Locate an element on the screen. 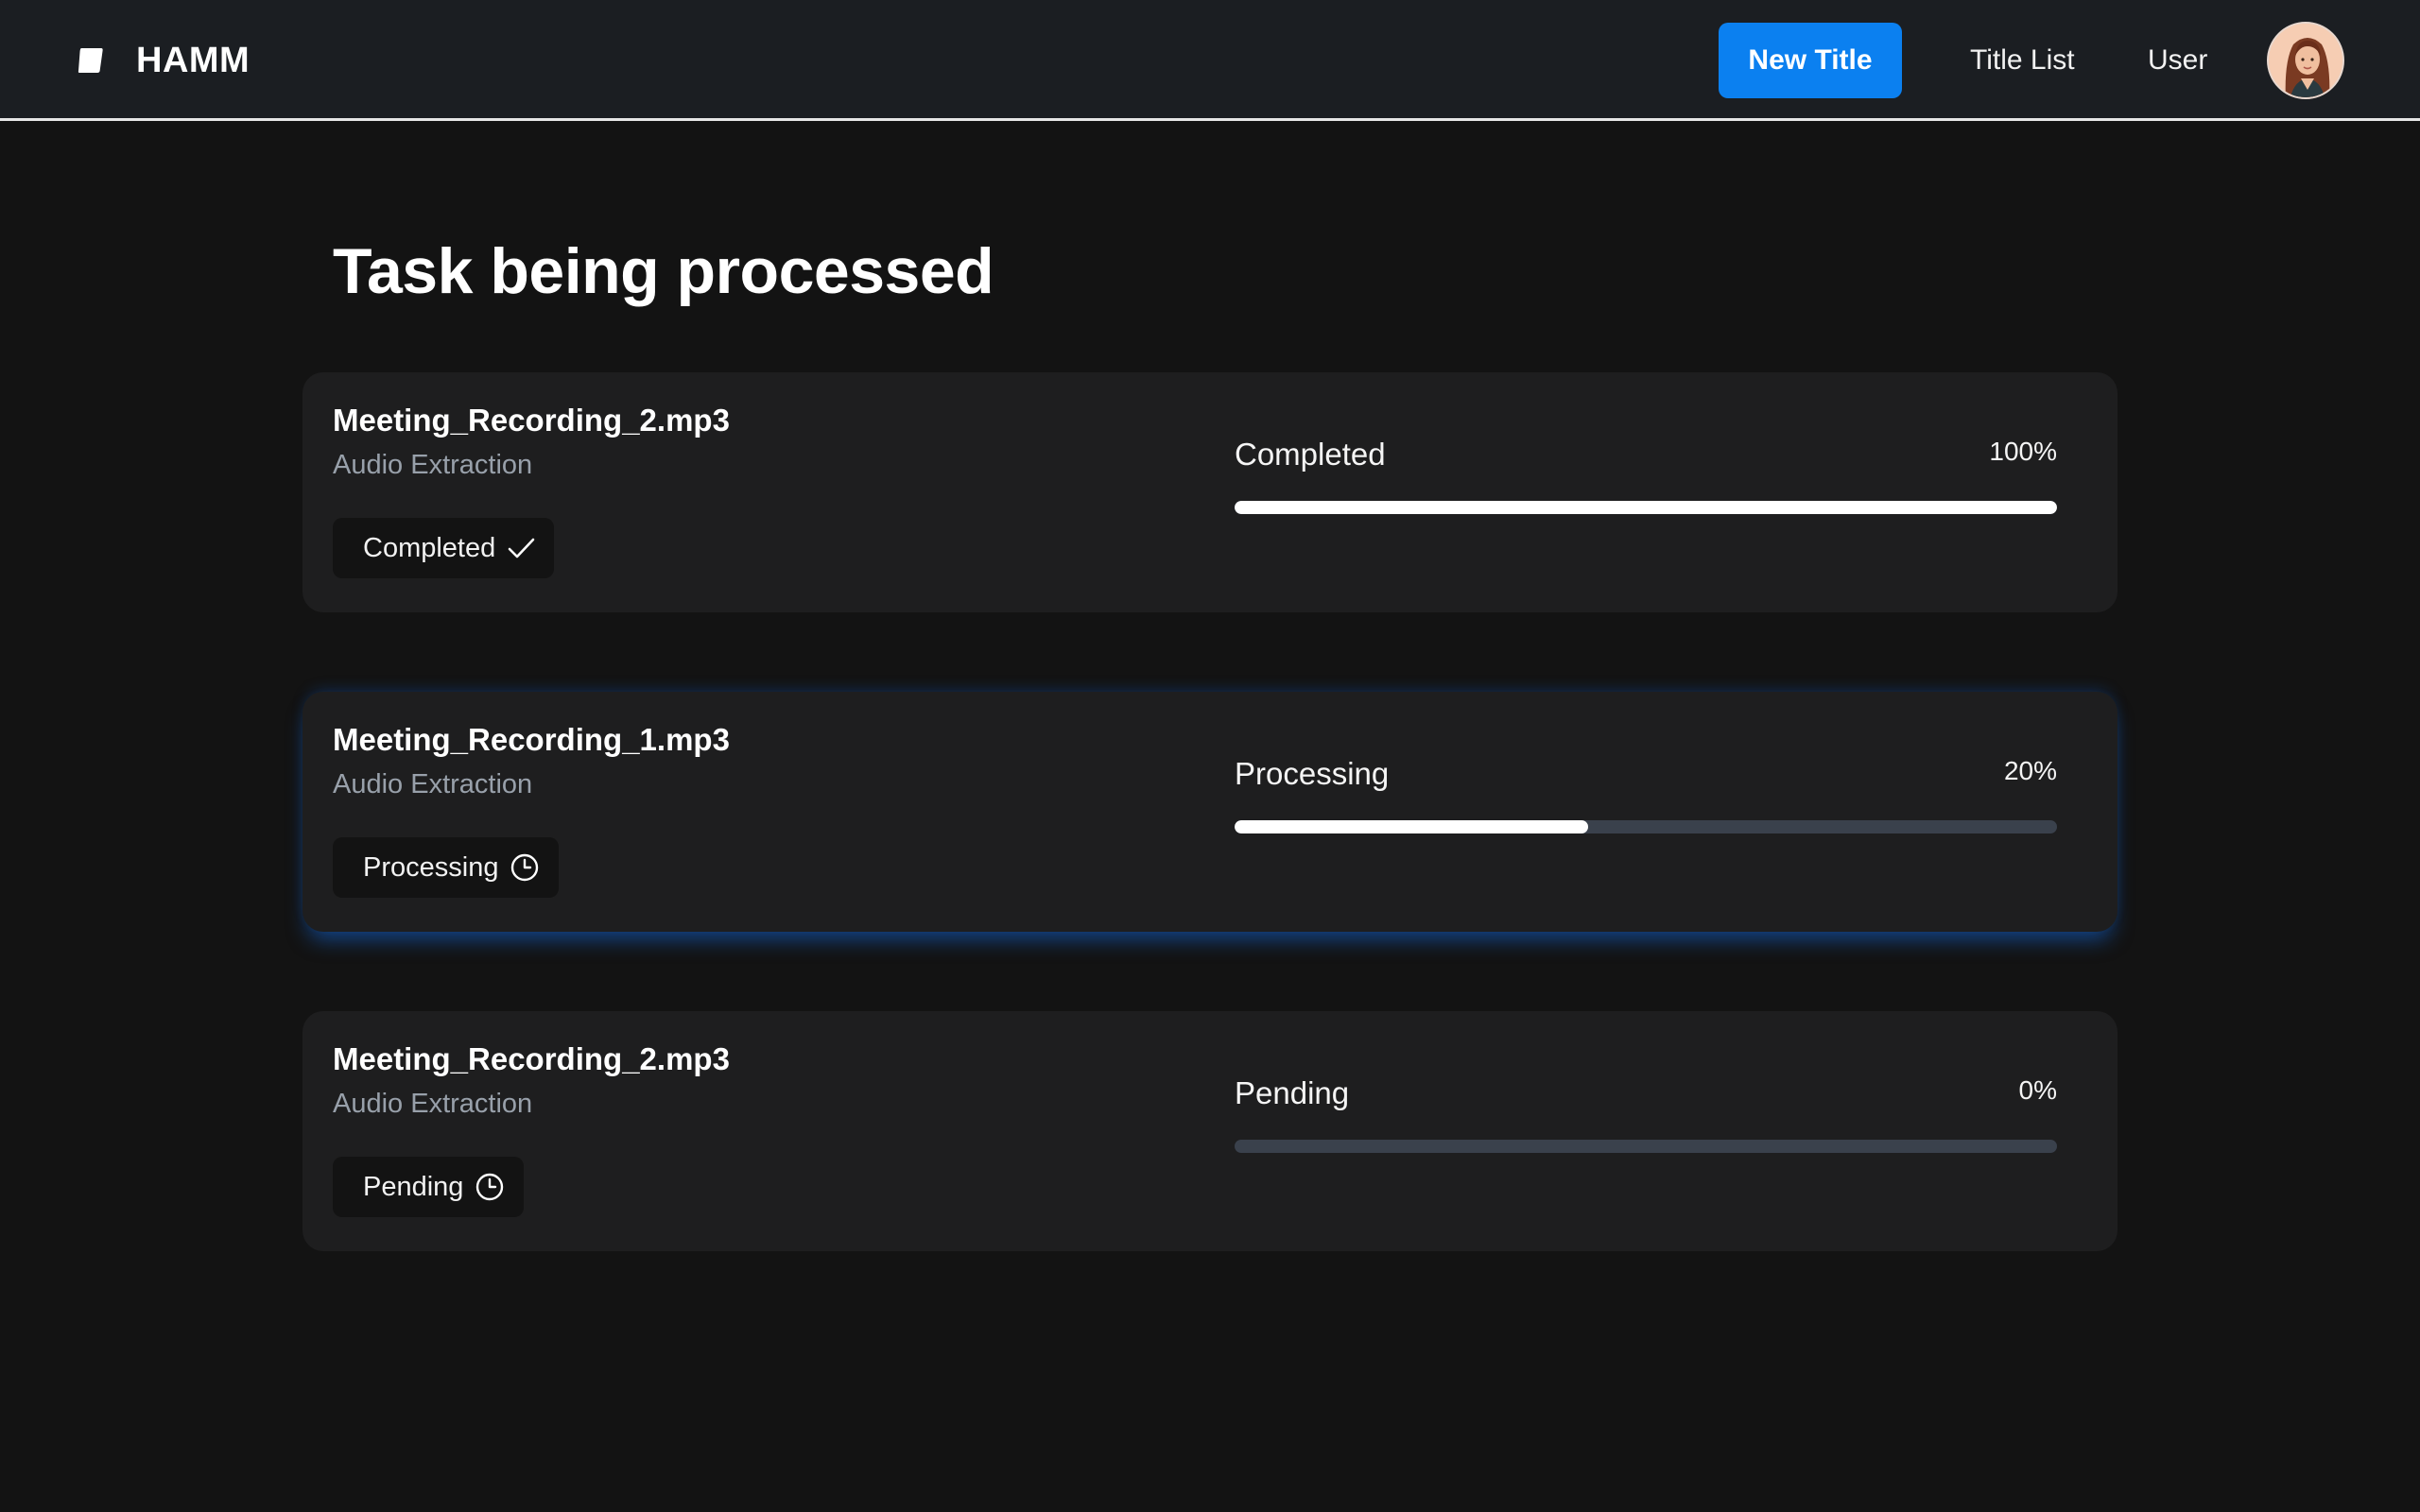 The width and height of the screenshot is (2420, 1512). avatar-image is located at coordinates (2305, 60).